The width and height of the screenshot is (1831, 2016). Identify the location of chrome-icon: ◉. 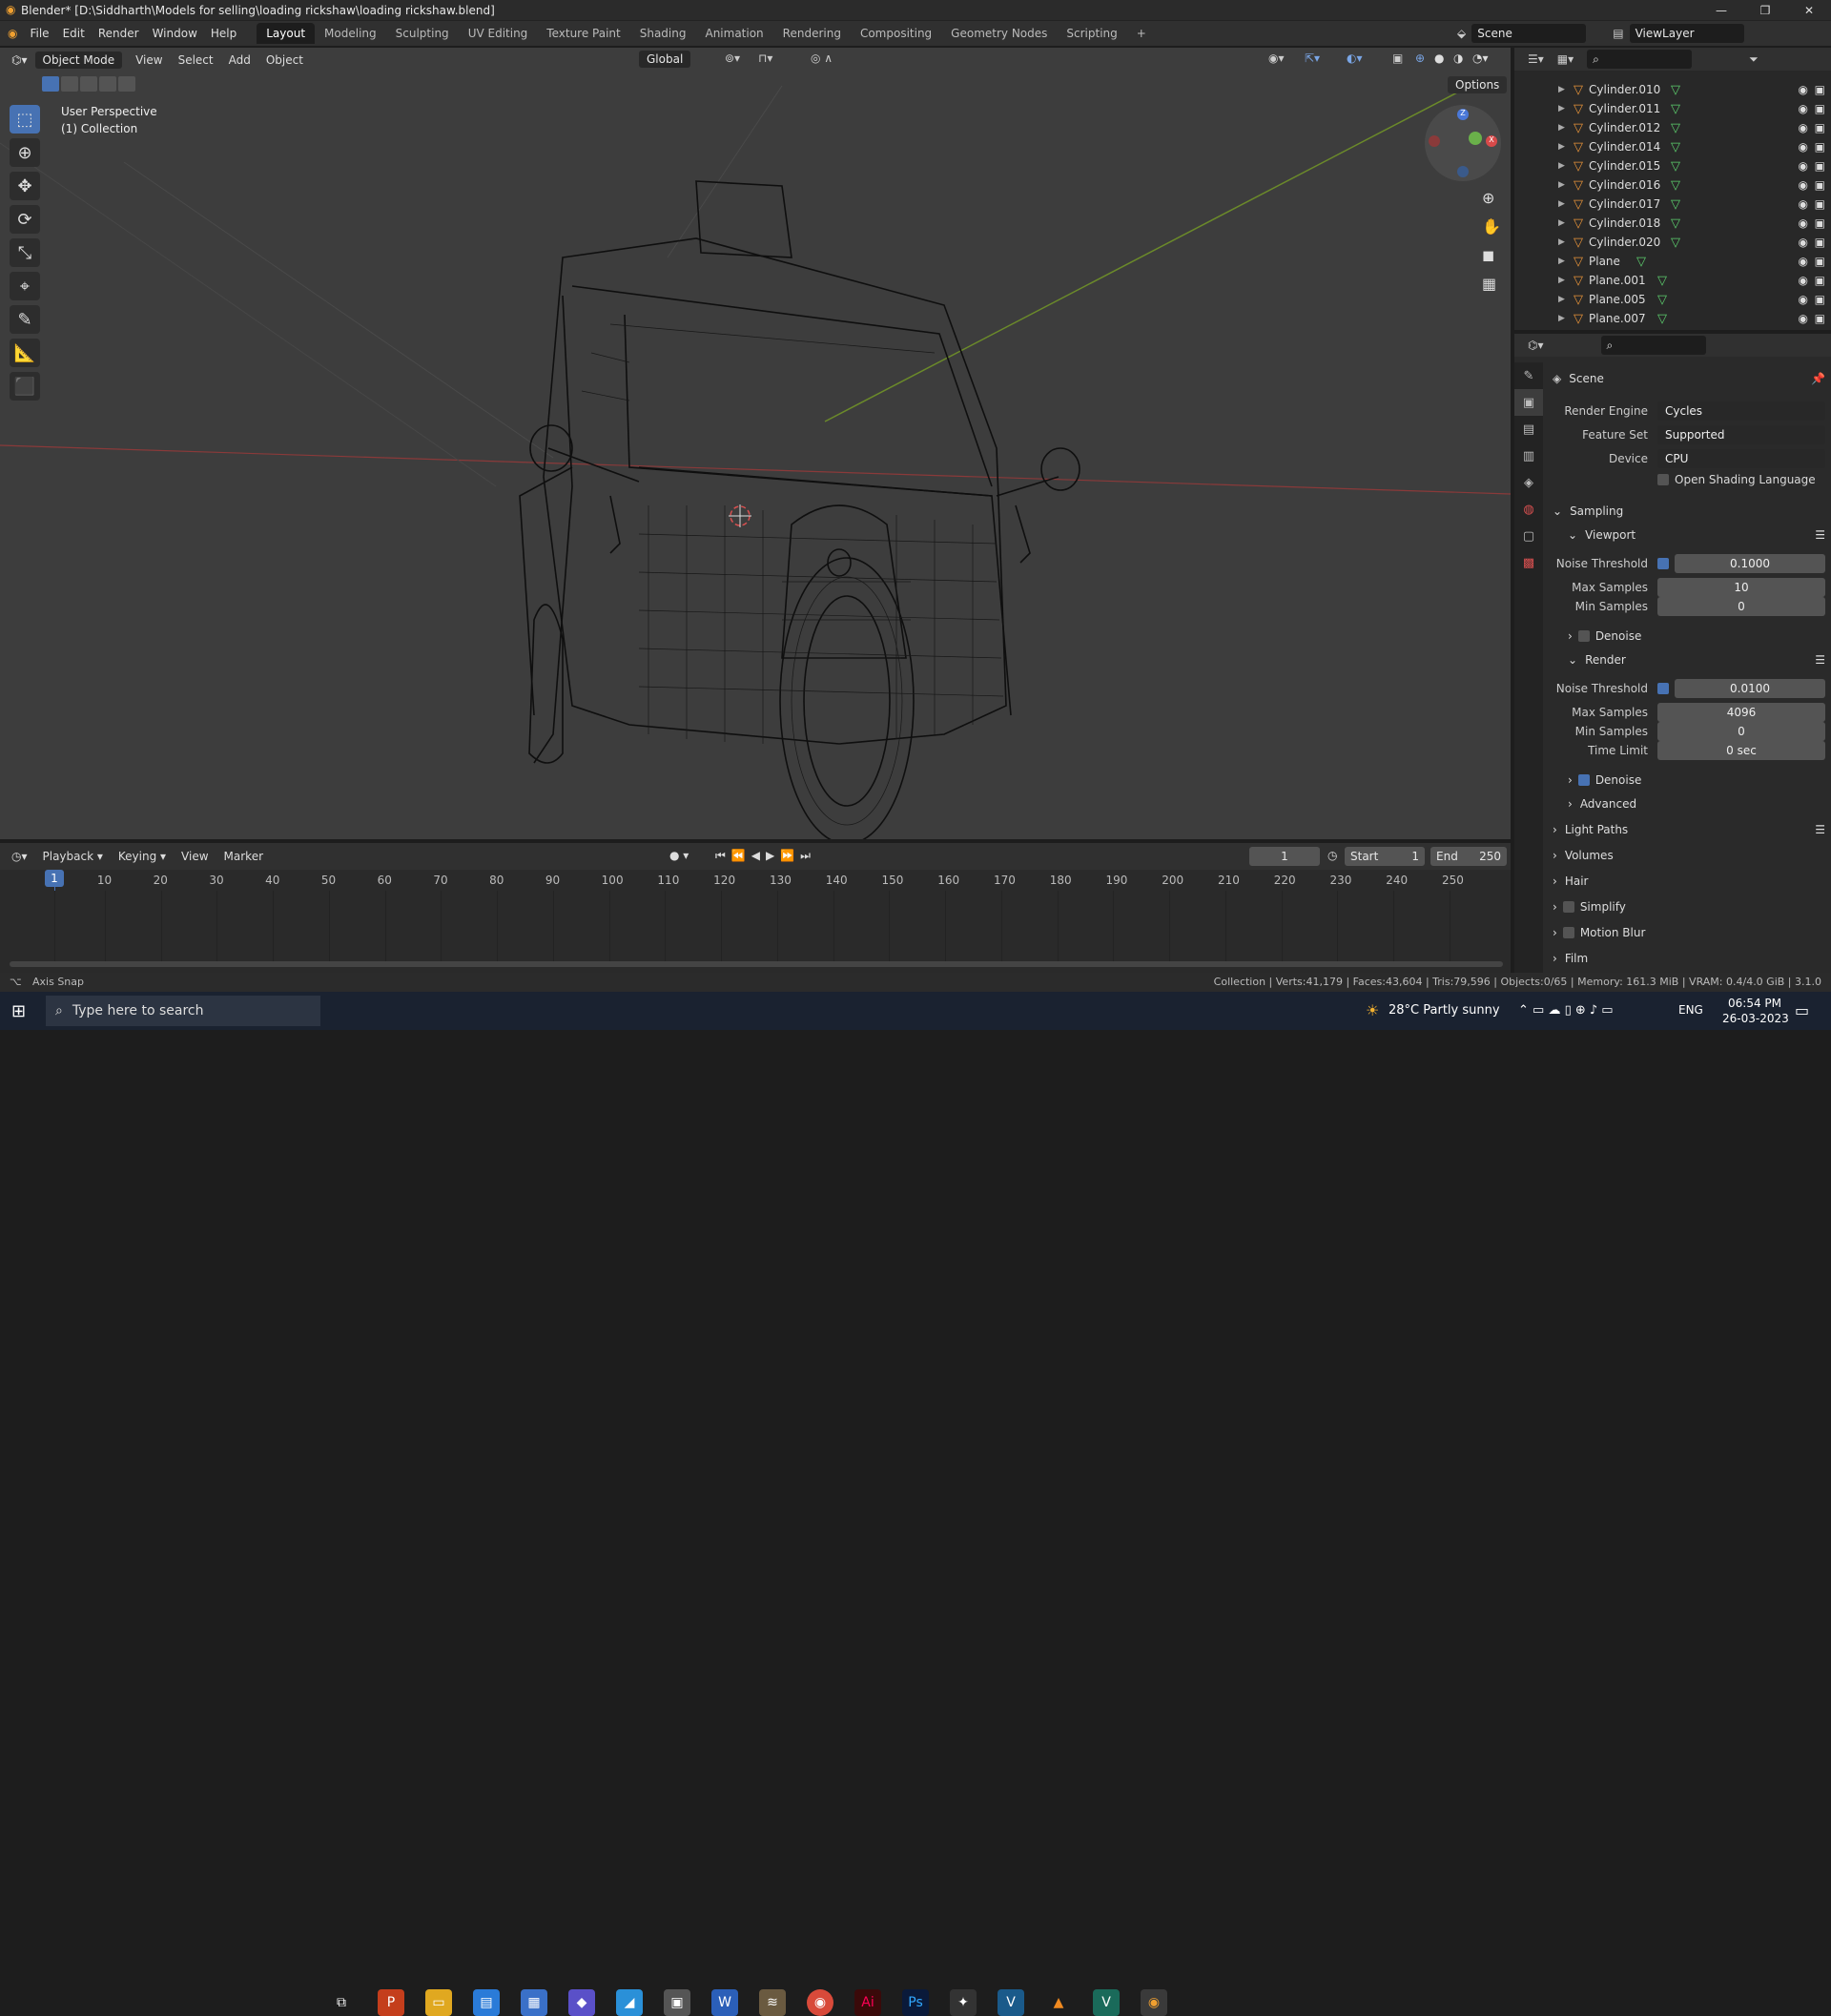
(820, 2002).